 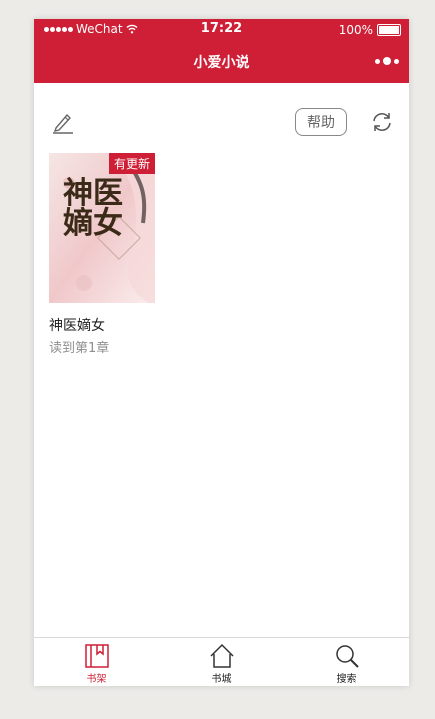 What do you see at coordinates (321, 122) in the screenshot?
I see `help-button: 帮助` at bounding box center [321, 122].